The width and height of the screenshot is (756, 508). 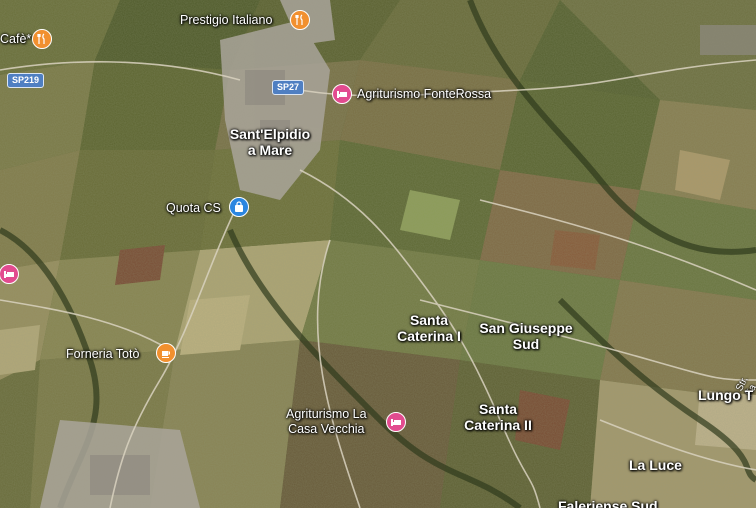 I want to click on town-label-santelpidio: Sant'Elpidio a Mare, so click(x=270, y=142).